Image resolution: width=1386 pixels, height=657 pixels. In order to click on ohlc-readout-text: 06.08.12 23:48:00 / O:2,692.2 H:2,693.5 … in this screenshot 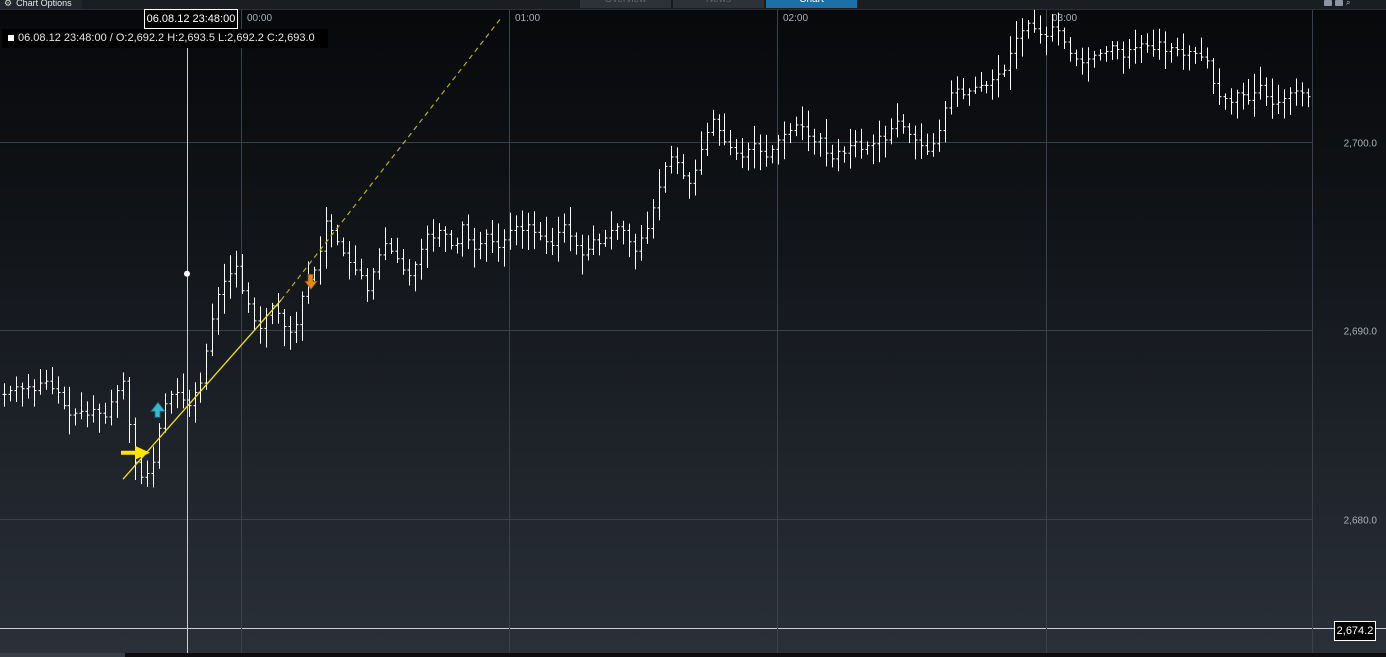, I will do `click(166, 38)`.